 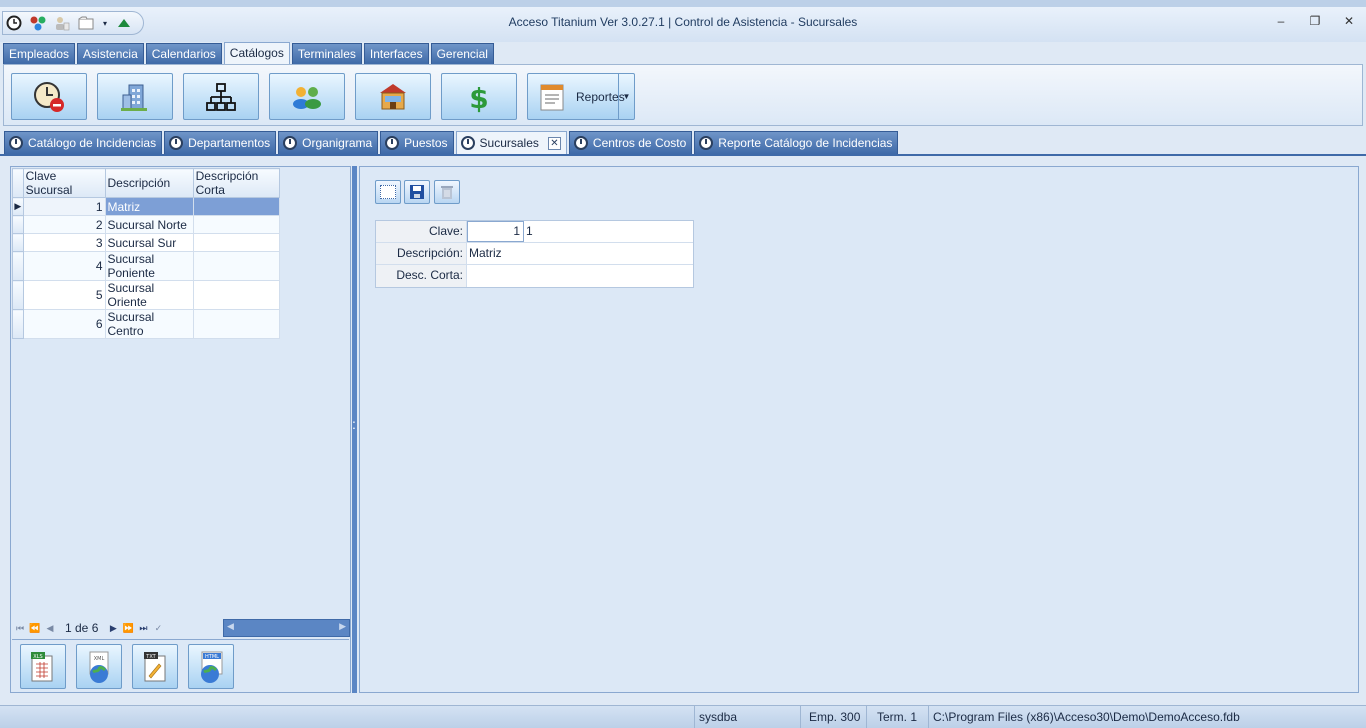 I want to click on scroll-right-icon: ▶, so click(x=342, y=626).